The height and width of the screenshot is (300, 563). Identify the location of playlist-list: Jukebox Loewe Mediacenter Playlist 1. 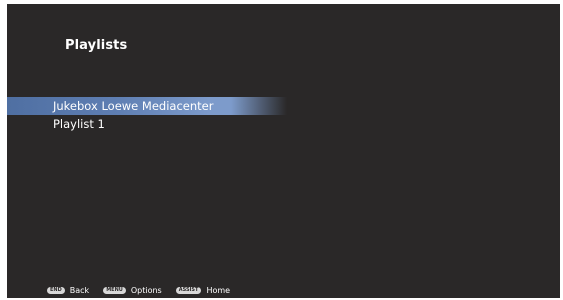
(157, 115).